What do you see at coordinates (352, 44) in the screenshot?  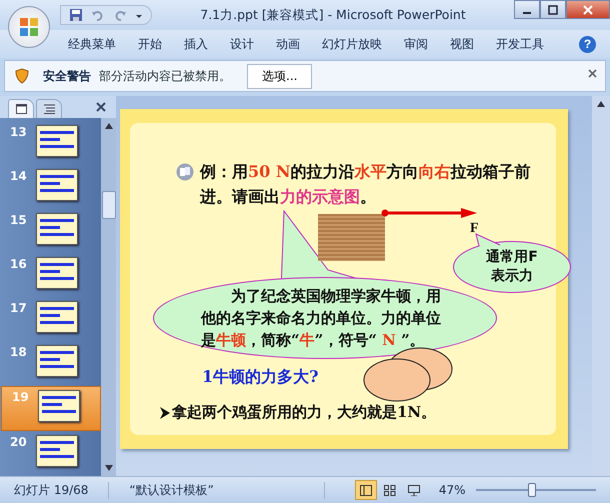 I see `ribbon-tab: 幻灯片放映` at bounding box center [352, 44].